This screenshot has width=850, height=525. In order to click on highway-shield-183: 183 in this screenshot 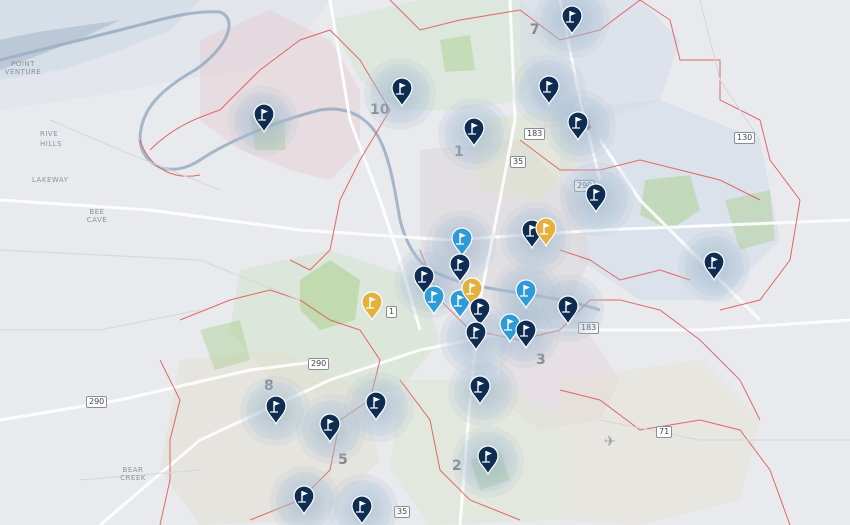, I will do `click(535, 134)`.